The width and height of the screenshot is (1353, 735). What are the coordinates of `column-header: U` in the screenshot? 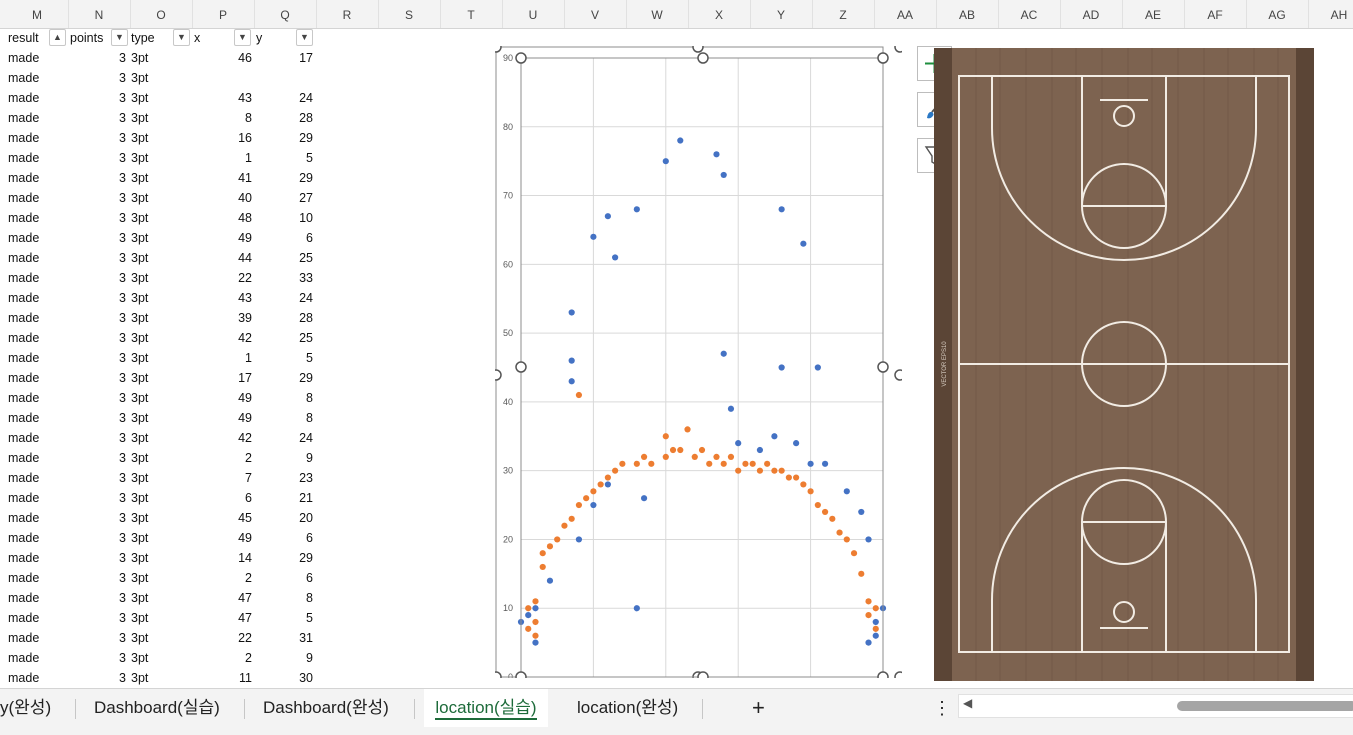 It's located at (533, 14).